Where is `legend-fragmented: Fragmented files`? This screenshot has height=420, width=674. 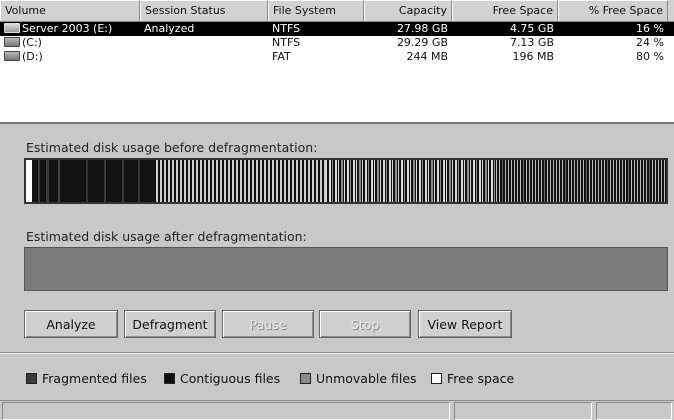
legend-fragmented: Fragmented files is located at coordinates (86, 378).